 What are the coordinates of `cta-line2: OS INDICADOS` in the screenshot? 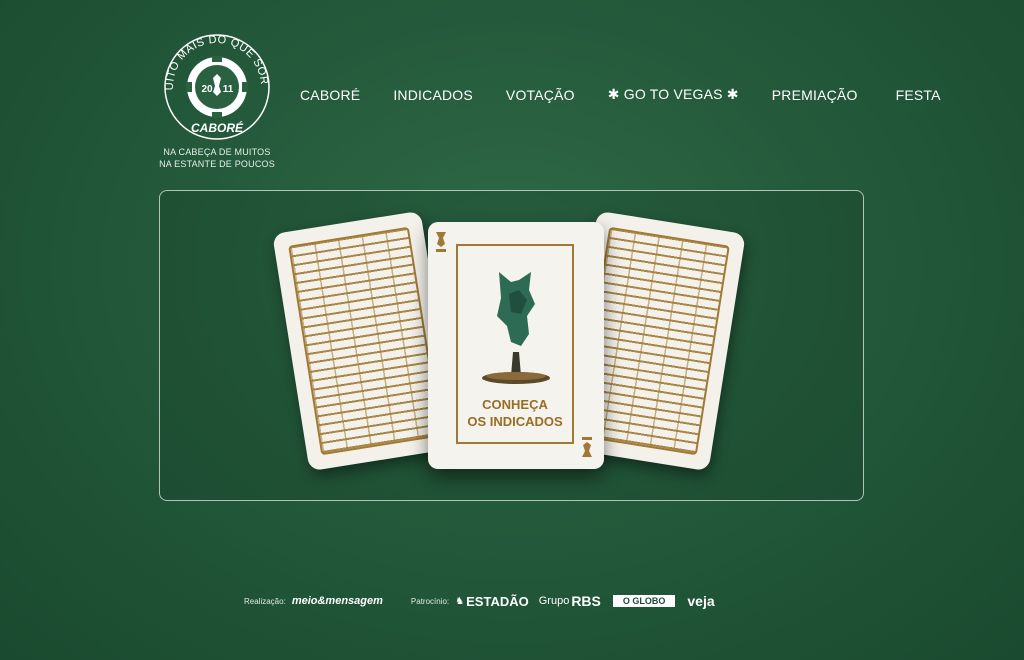 It's located at (515, 421).